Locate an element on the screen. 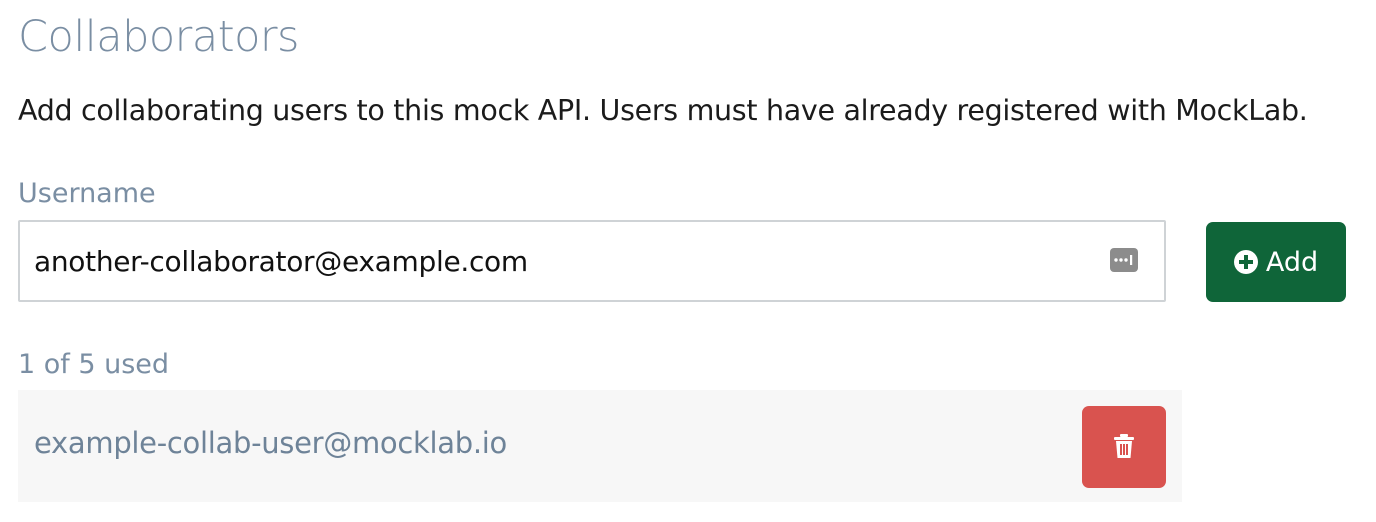 The image size is (1376, 522). username-input is located at coordinates (569, 261).